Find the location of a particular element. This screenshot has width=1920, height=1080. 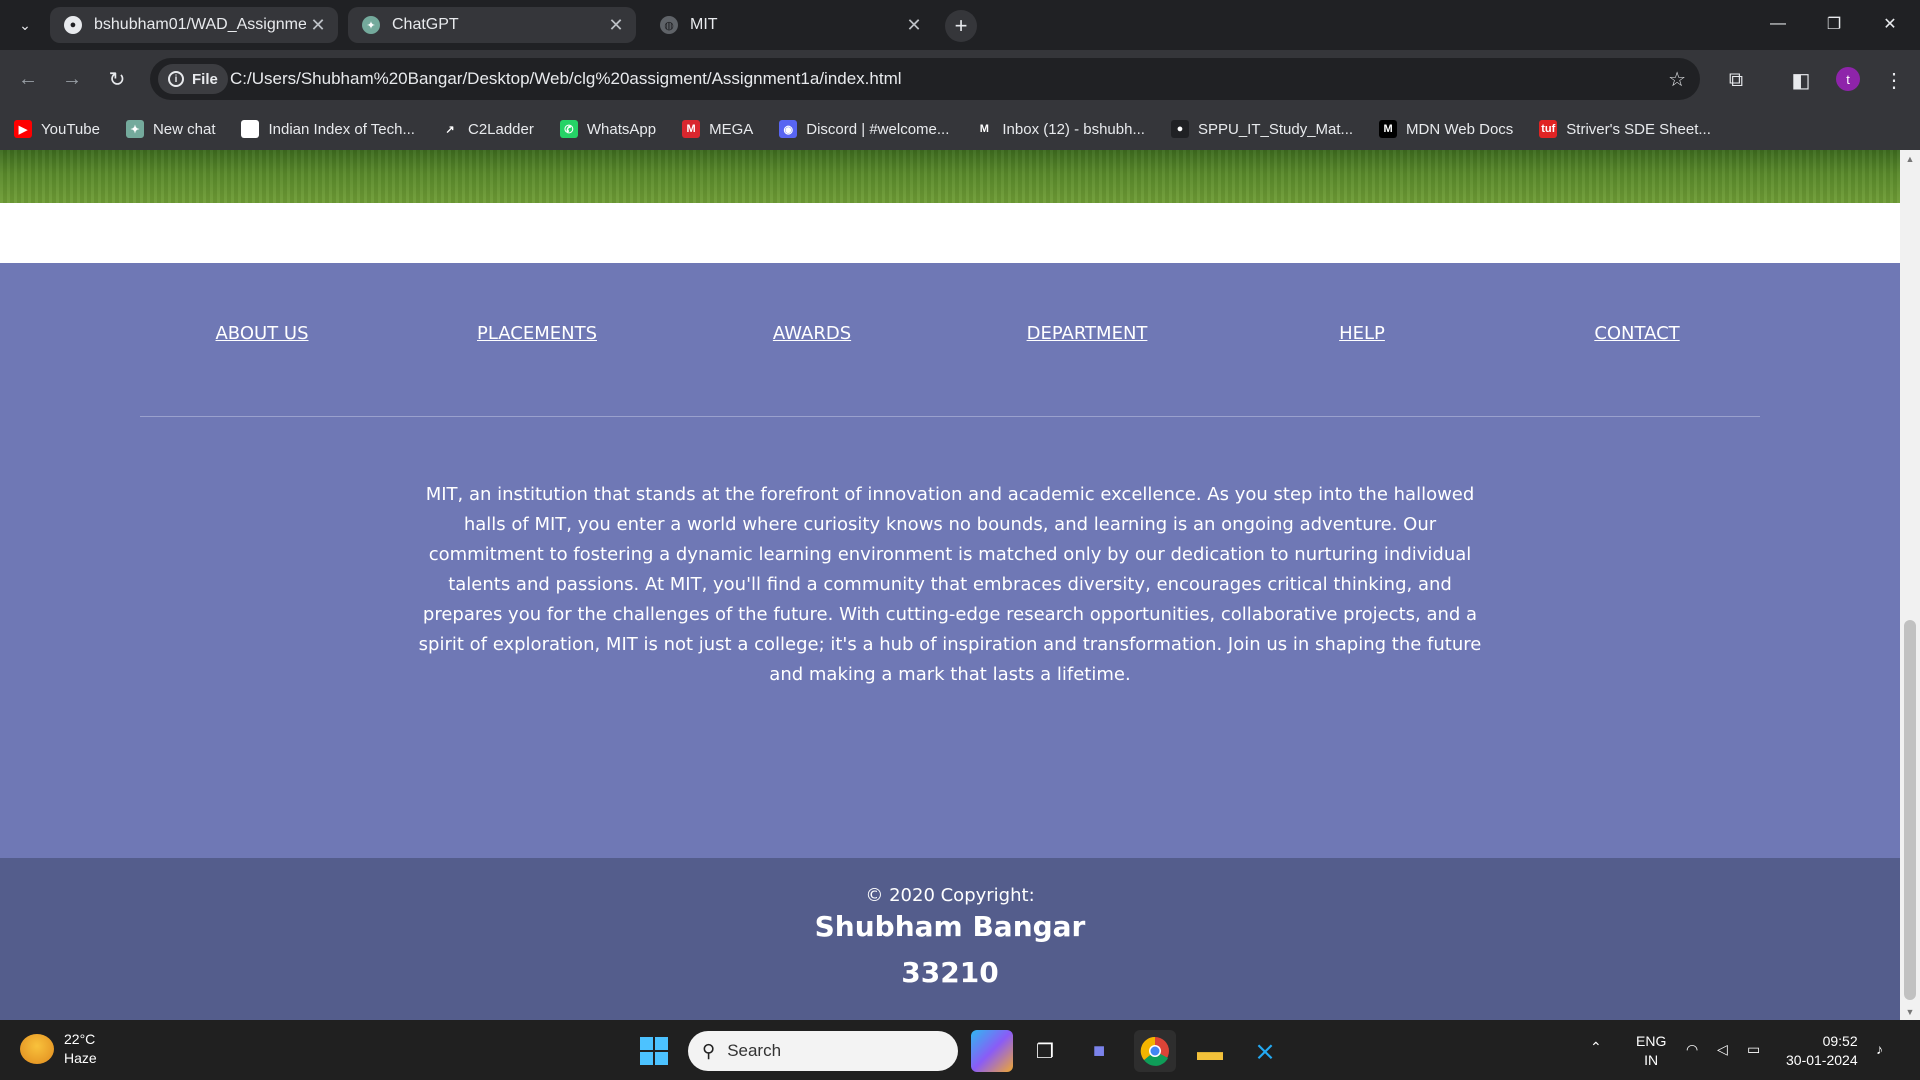

tab-title: bshubham01/WAD_Assignment is located at coordinates (200, 24).